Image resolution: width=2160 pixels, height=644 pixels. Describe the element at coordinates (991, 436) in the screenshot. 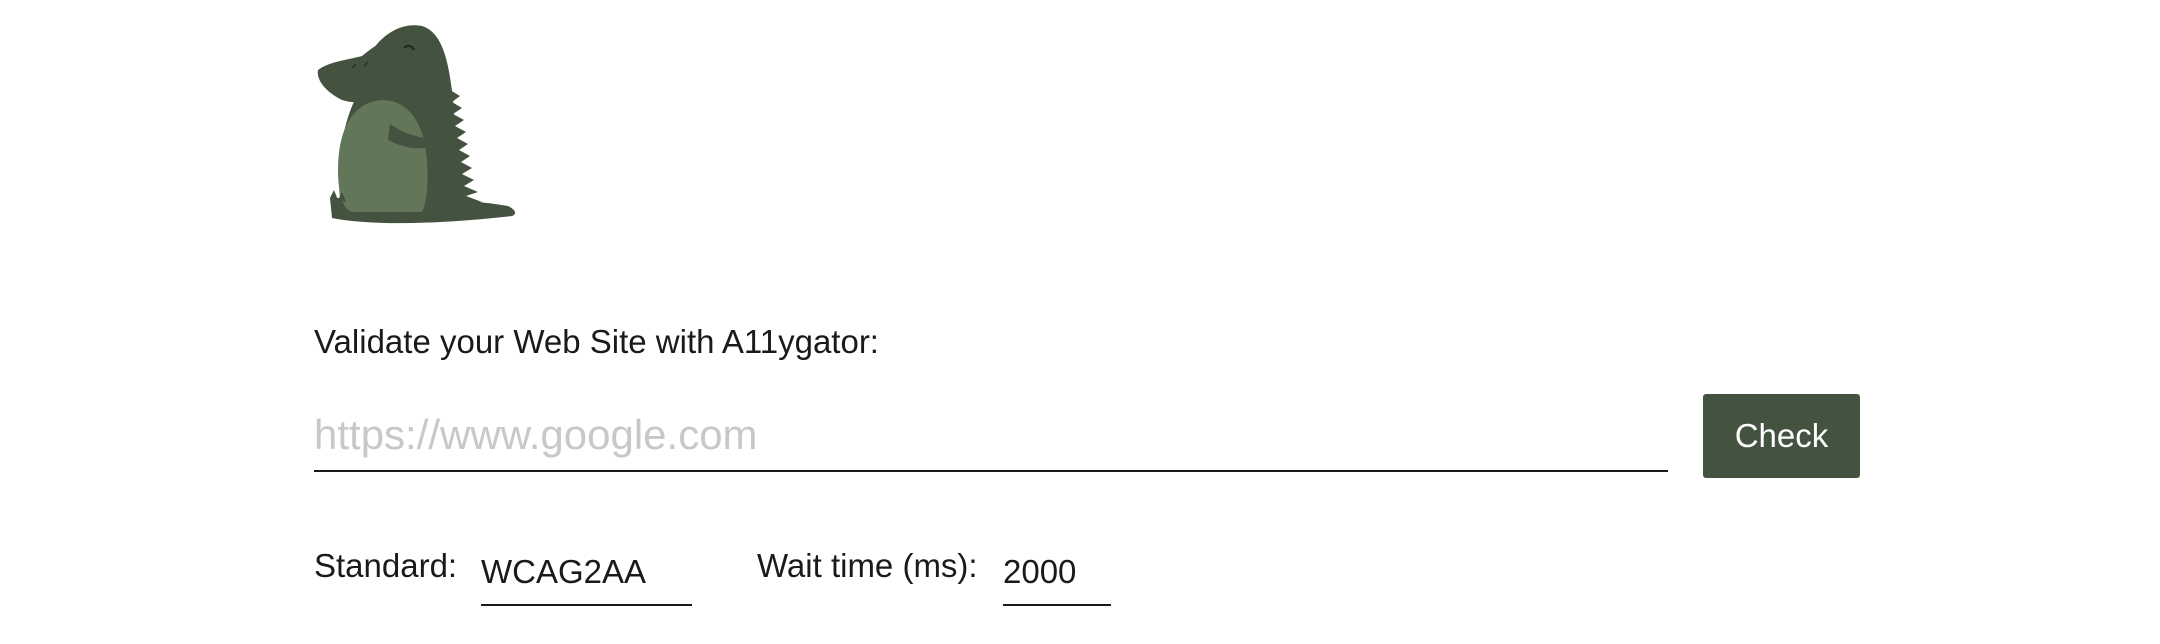

I see `url-input` at that location.